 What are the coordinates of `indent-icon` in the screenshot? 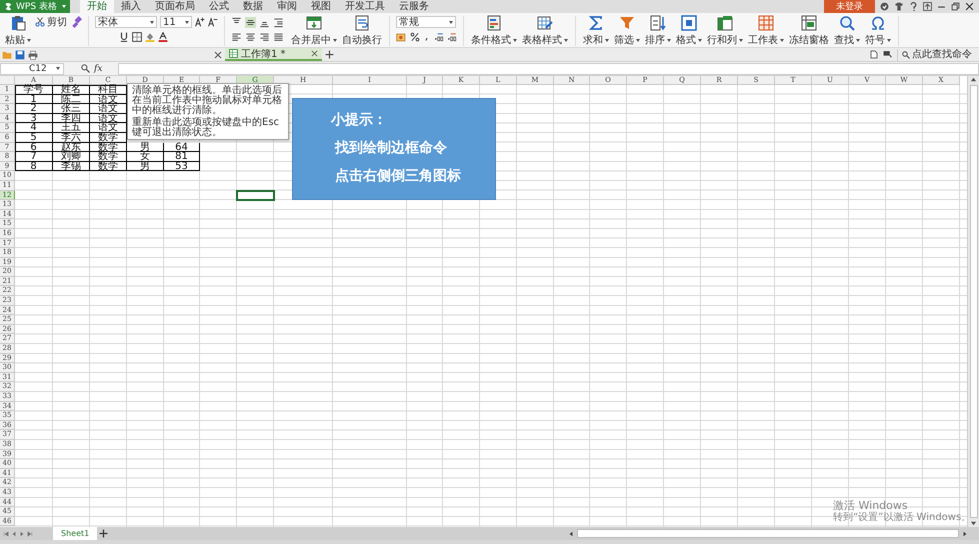 It's located at (278, 22).